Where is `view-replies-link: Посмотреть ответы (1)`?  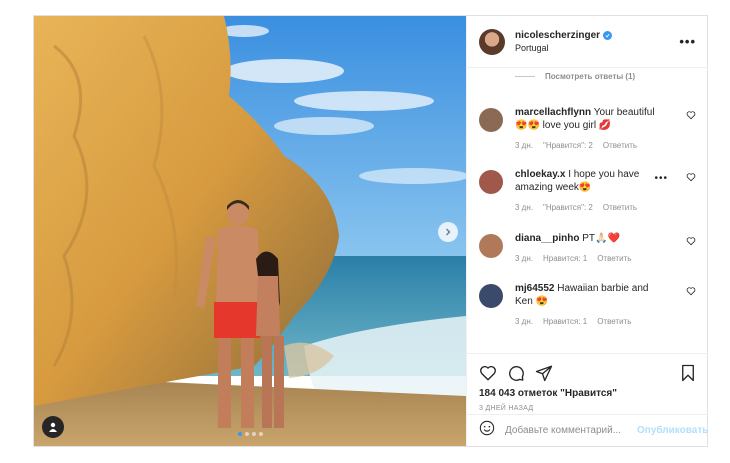 view-replies-link: Посмотреть ответы (1) is located at coordinates (587, 75).